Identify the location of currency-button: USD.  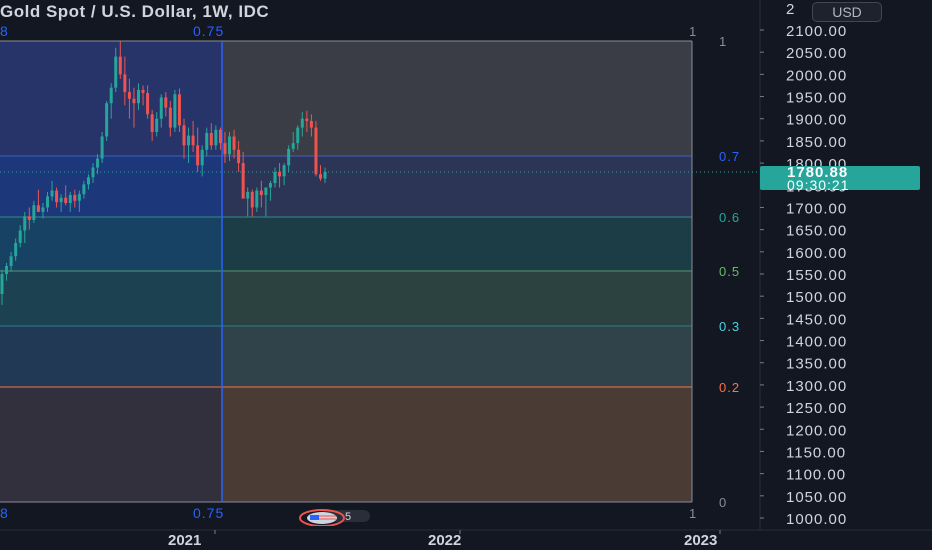
(847, 12).